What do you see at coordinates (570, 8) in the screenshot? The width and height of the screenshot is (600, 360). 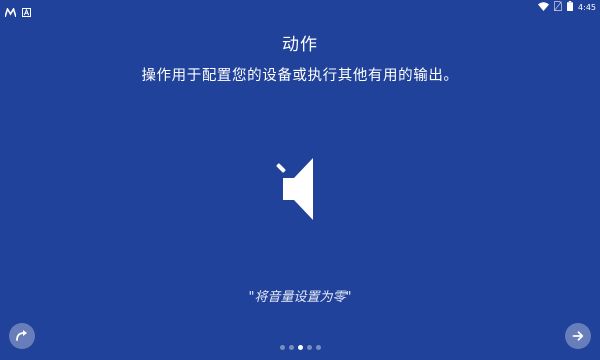 I see `battery-icon` at bounding box center [570, 8].